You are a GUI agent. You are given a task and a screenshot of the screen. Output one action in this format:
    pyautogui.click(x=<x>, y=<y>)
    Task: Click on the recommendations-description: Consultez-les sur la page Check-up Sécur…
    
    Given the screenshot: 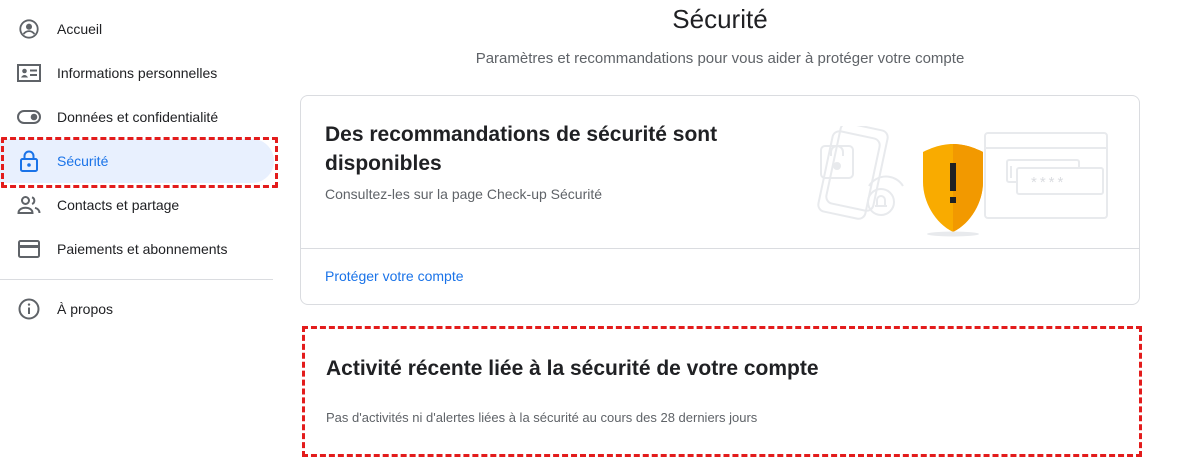 What is the action you would take?
    pyautogui.click(x=464, y=194)
    